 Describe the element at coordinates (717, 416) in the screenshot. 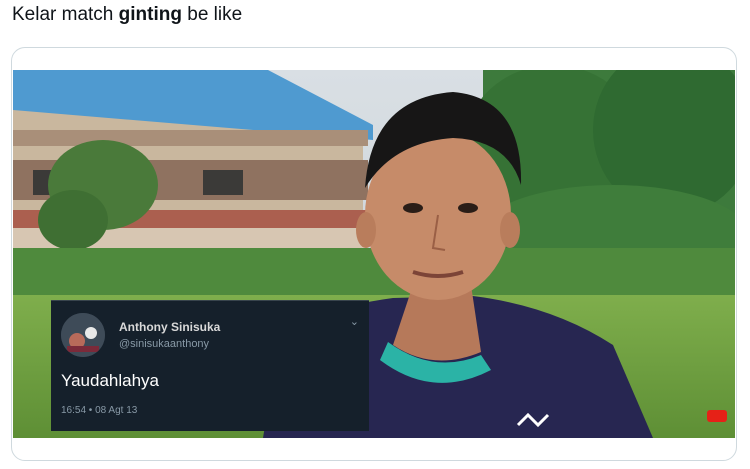

I see `youtube-badge-icon` at that location.